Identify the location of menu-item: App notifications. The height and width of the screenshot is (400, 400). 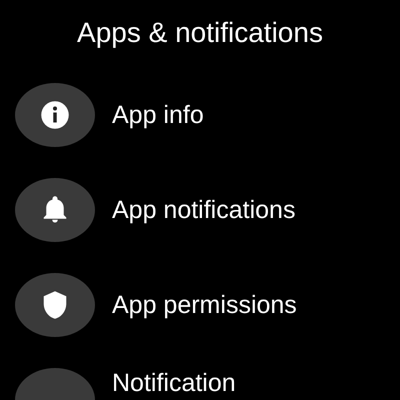
(204, 210).